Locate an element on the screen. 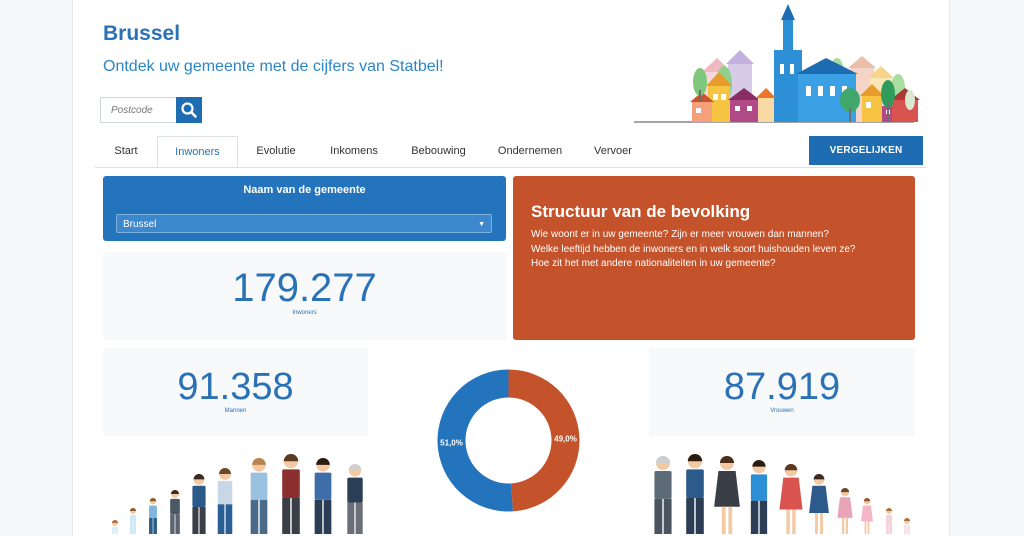 This screenshot has height=536, width=1024. info-title: Structuur van de bevolking is located at coordinates (641, 211).